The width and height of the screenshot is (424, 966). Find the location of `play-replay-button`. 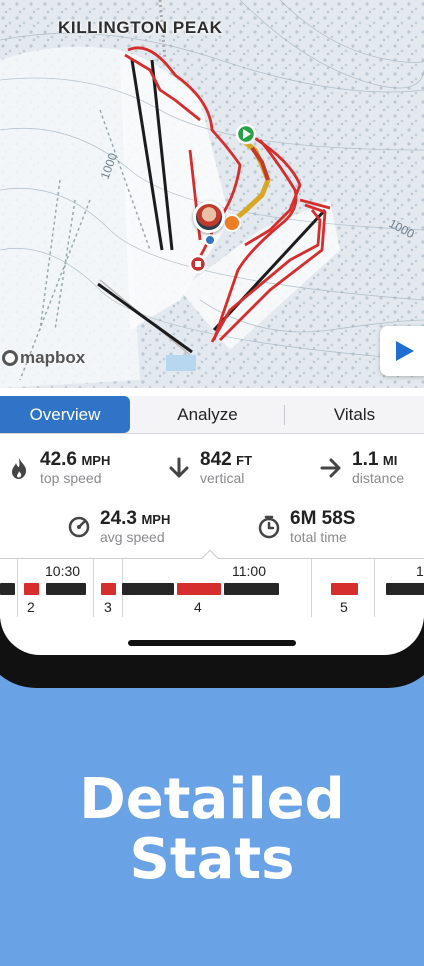

play-replay-button is located at coordinates (402, 351).